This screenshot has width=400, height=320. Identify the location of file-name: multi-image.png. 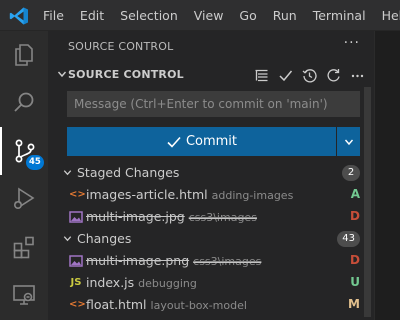
(138, 260).